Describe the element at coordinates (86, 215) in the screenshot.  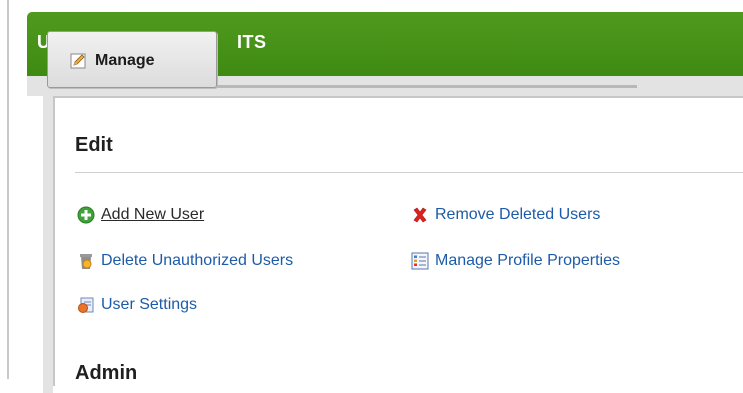
I see `add-circle-icon` at that location.